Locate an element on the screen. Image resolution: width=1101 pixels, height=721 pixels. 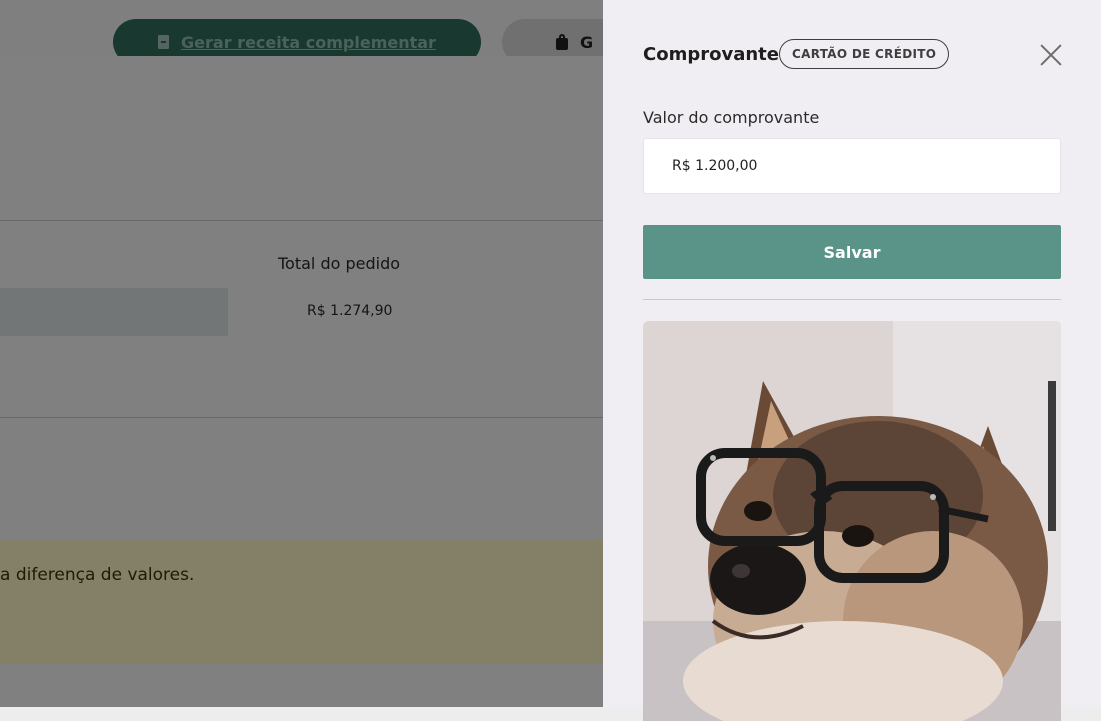
drawer-title: Comprovante is located at coordinates (711, 54).